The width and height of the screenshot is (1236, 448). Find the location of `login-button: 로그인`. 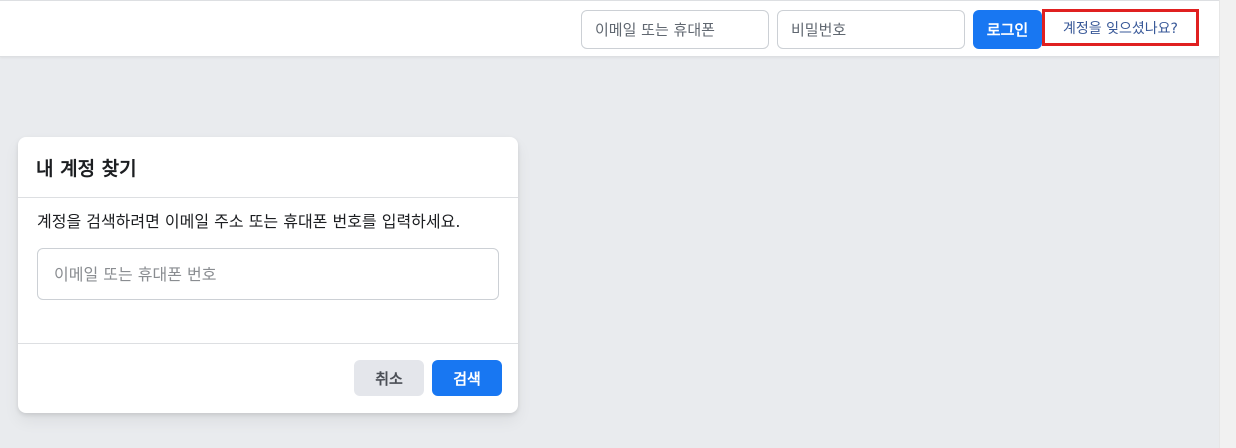

login-button: 로그인 is located at coordinates (1007, 29).